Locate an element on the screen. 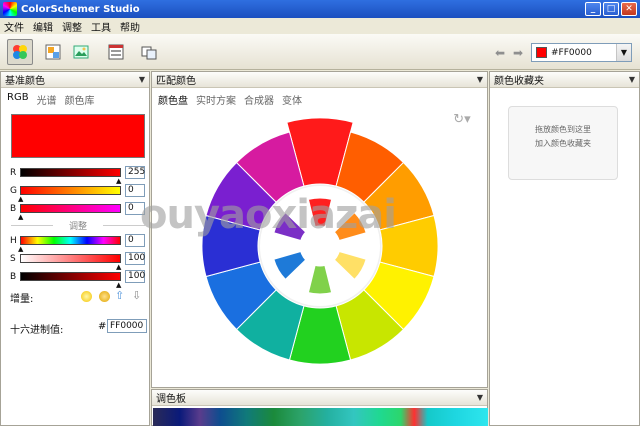 This screenshot has height=426, width=640. s-slider-thumb: ▲ is located at coordinates (118, 267).